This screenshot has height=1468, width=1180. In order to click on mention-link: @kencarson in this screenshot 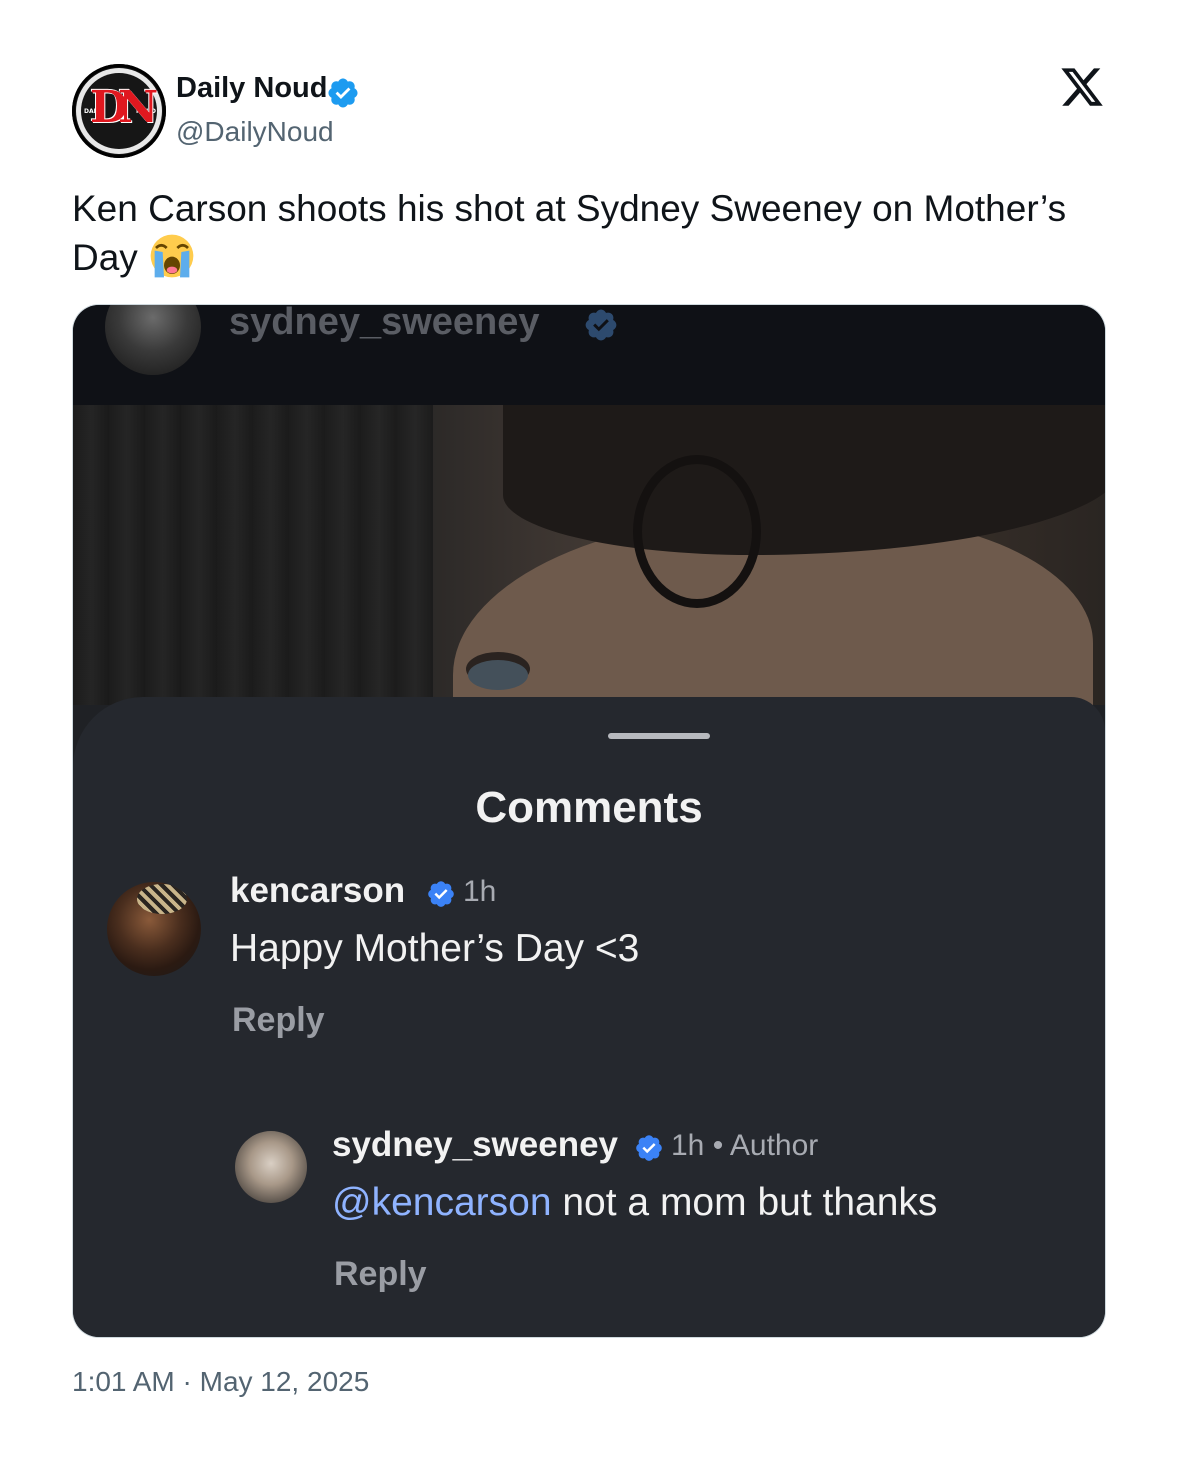, I will do `click(442, 1202)`.